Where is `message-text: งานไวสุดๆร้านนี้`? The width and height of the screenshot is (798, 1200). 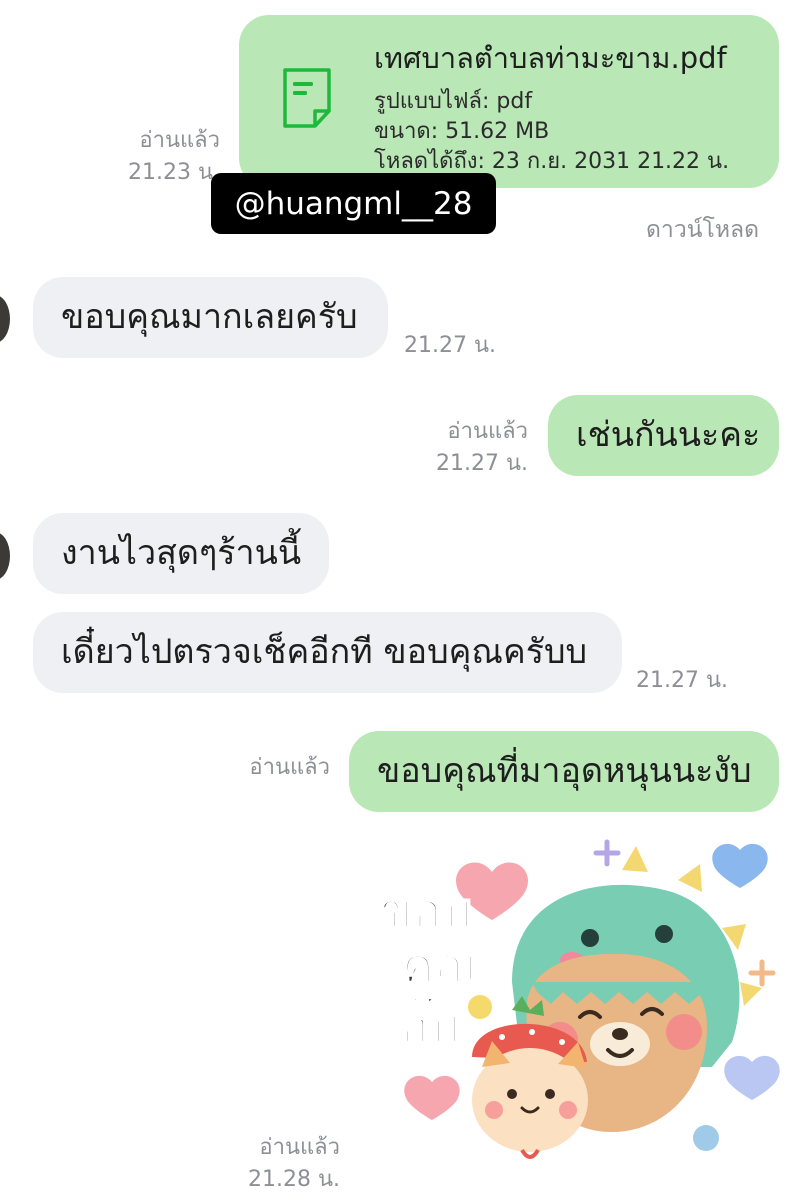 message-text: งานไวสุดๆร้านนี้ is located at coordinates (181, 553).